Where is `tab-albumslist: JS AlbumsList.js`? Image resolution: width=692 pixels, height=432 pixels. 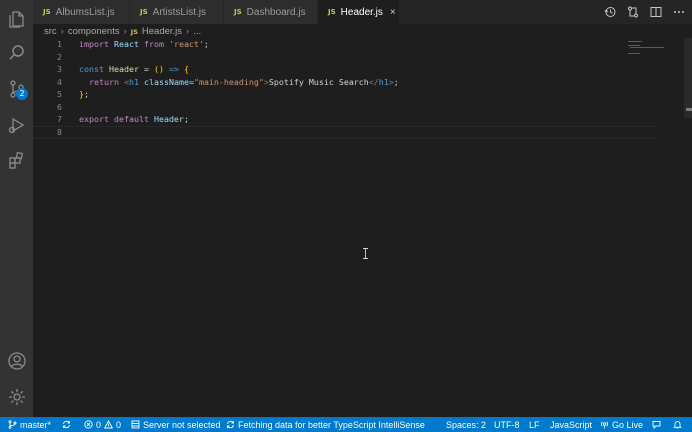
tab-albumslist: JS AlbumsList.js is located at coordinates (81, 12).